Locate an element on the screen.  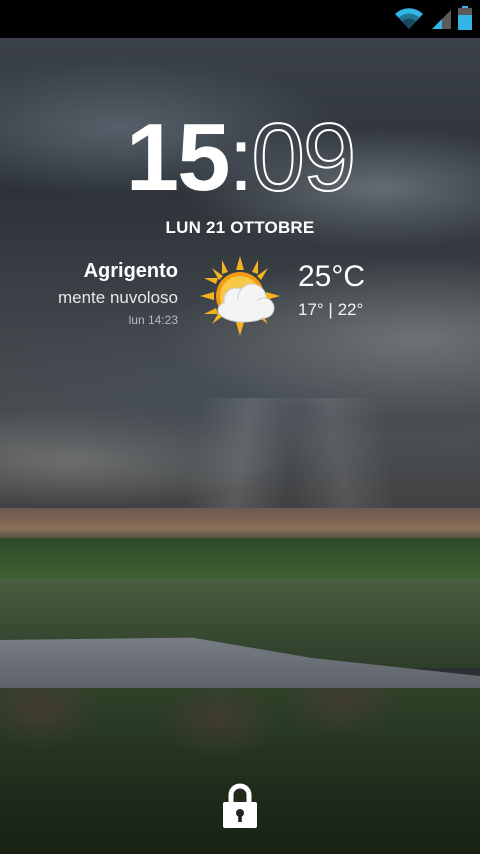
status-bar is located at coordinates (240, 19).